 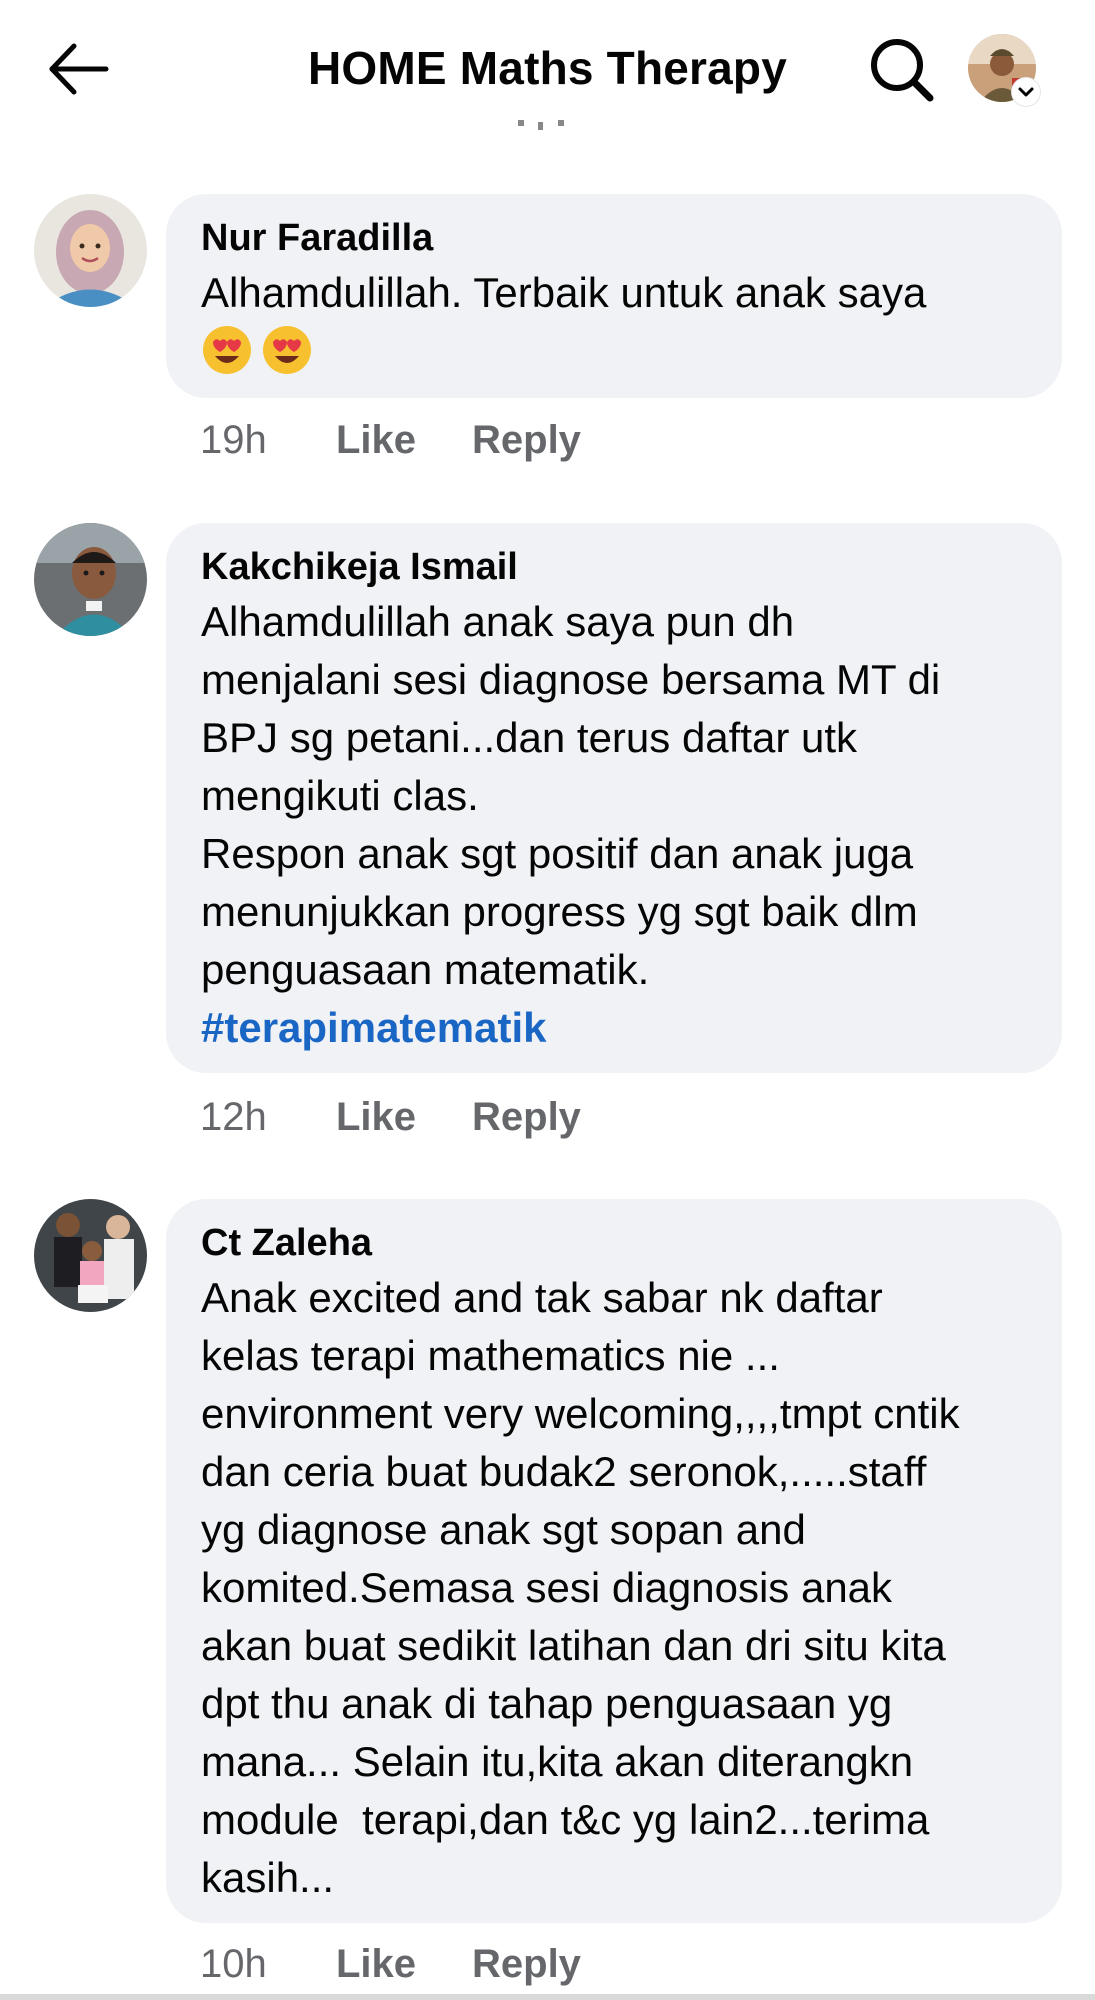 I want to click on arrow-left-icon, so click(x=79, y=69).